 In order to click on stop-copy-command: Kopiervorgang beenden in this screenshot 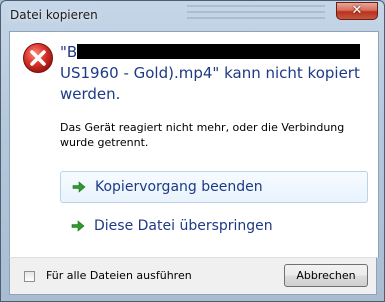, I will do `click(214, 187)`.